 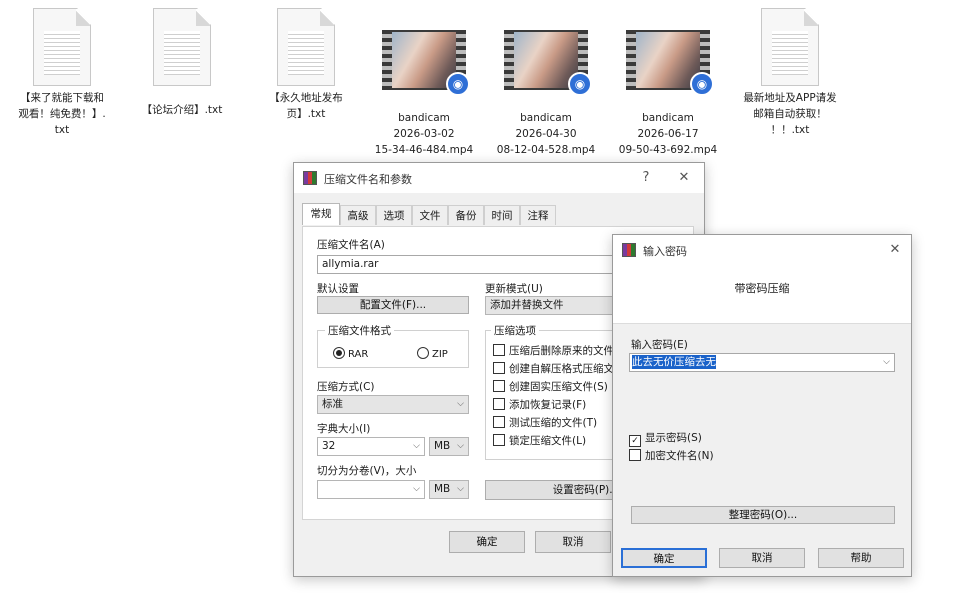 I want to click on checkmark-icon: ✓, so click(x=635, y=441).